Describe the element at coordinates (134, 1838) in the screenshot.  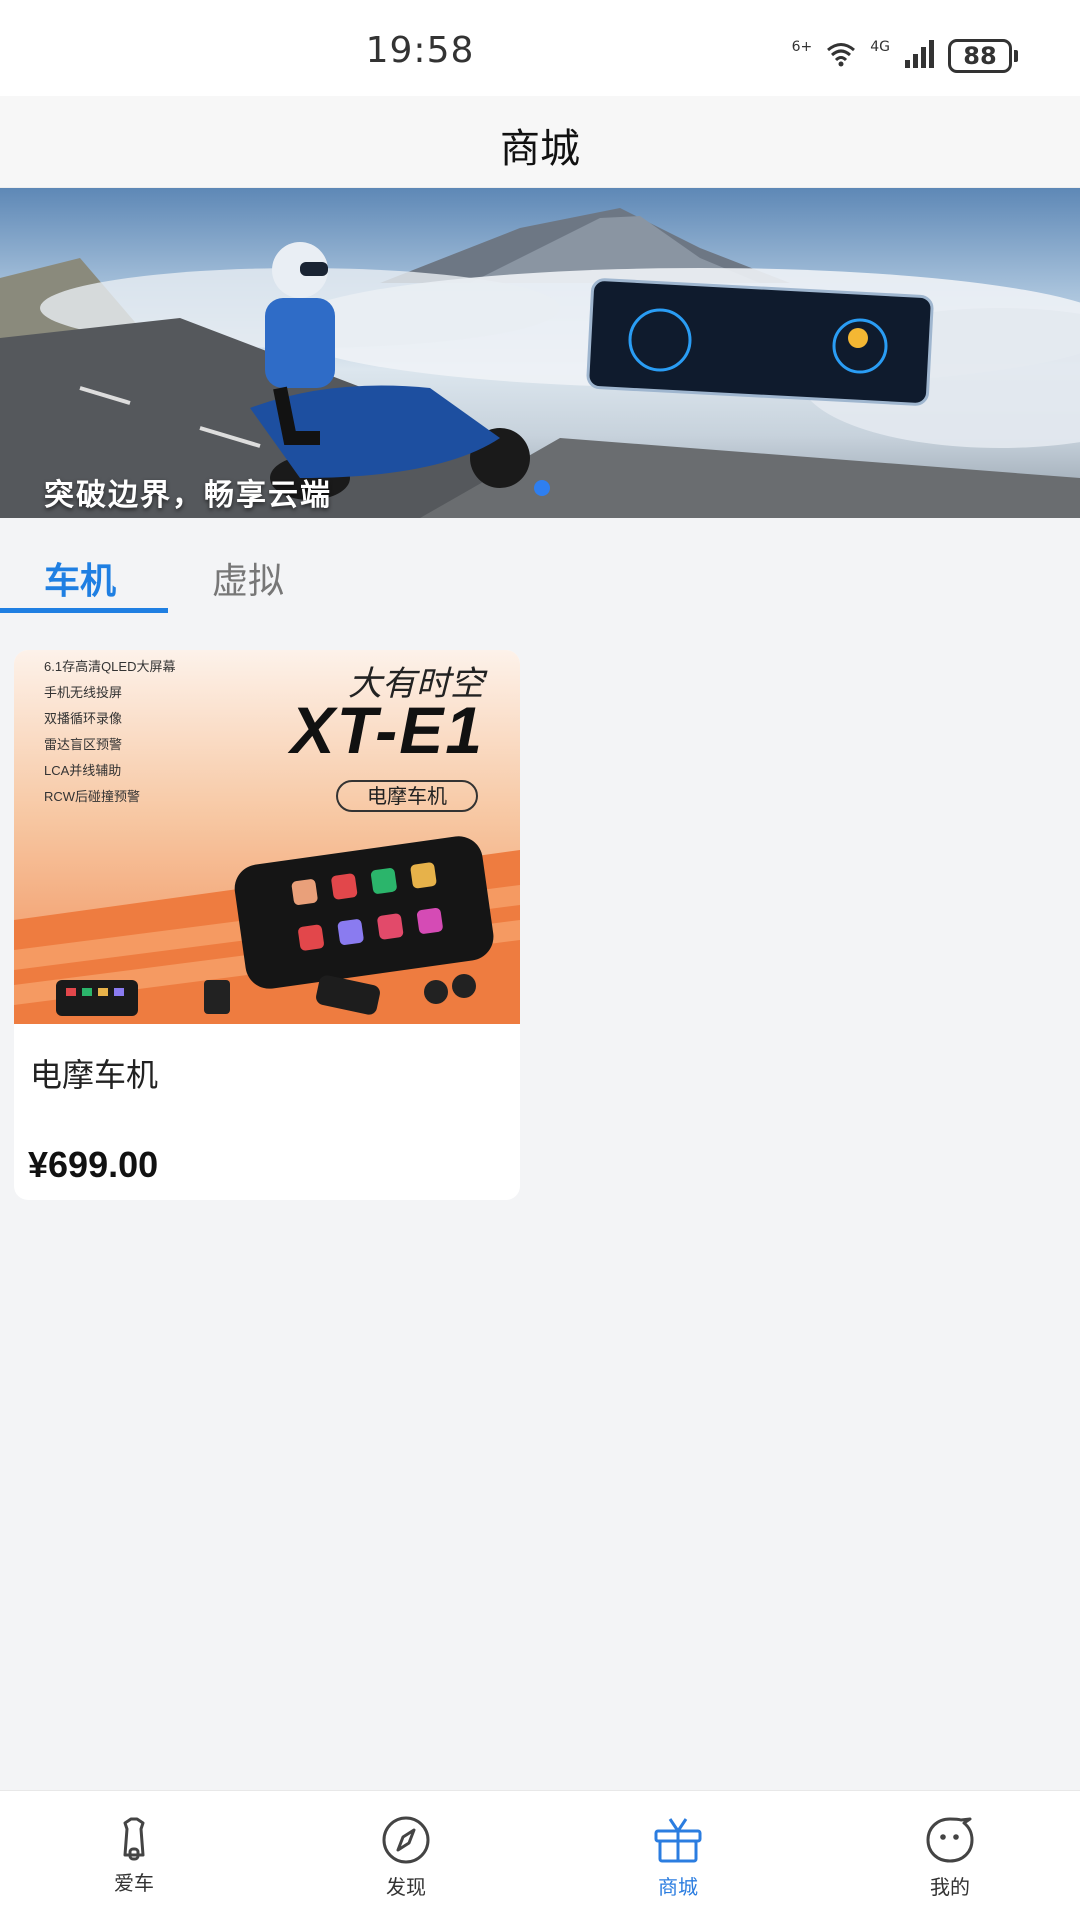
I see `scooter-icon` at that location.